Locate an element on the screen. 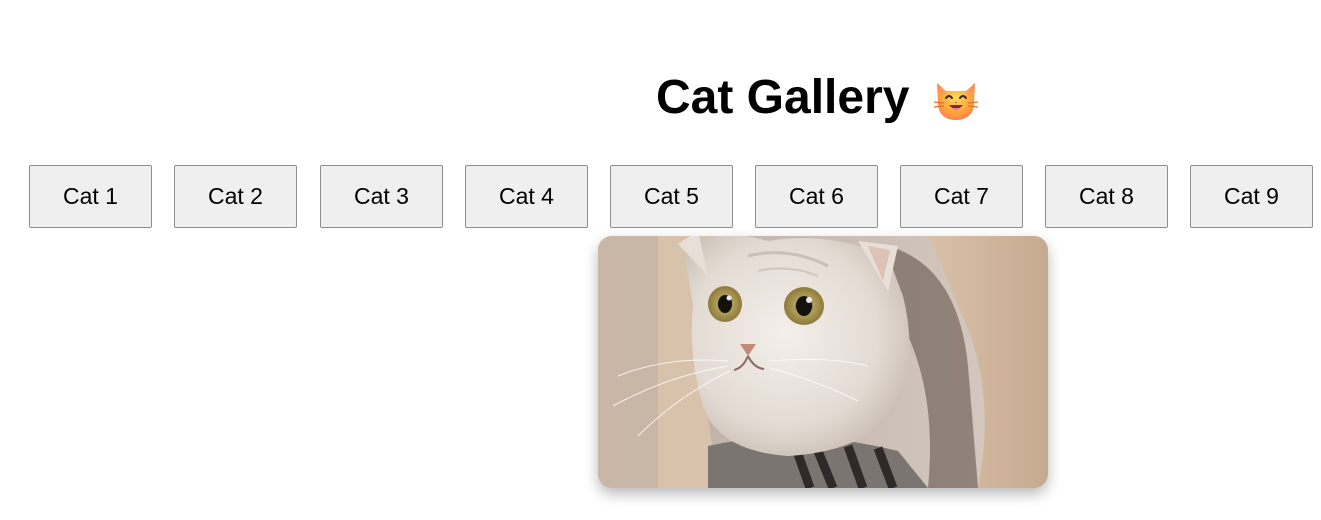 The image size is (1321, 520). cat-3-button: Cat 3 is located at coordinates (381, 196).